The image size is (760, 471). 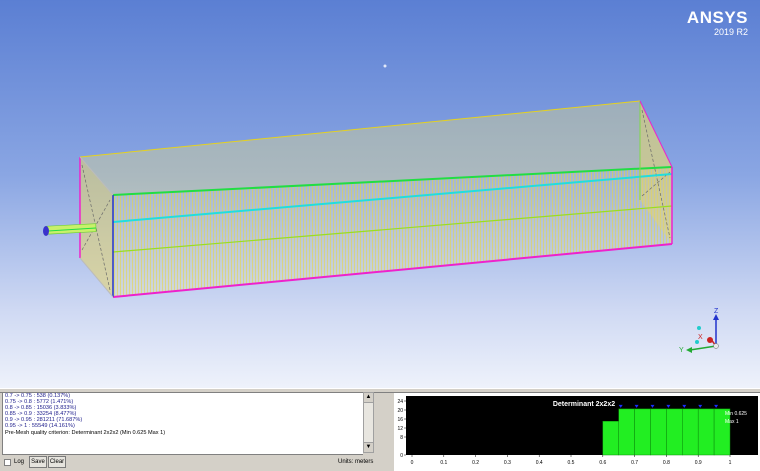 What do you see at coordinates (401, 438) in the screenshot?
I see `y-tick-label: 8` at bounding box center [401, 438].